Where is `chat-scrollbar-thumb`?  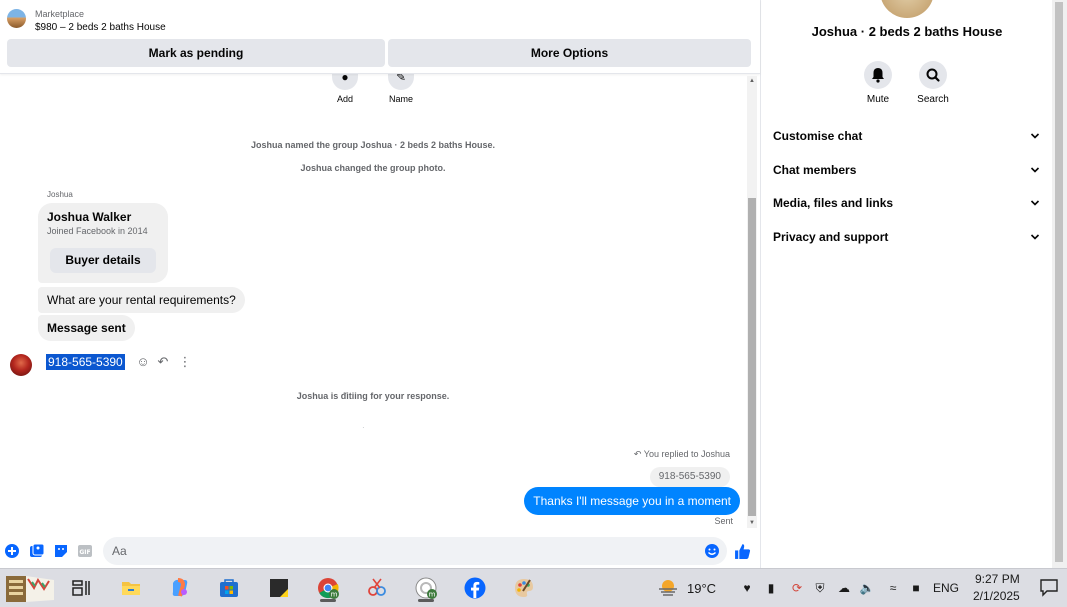 chat-scrollbar-thumb is located at coordinates (752, 357).